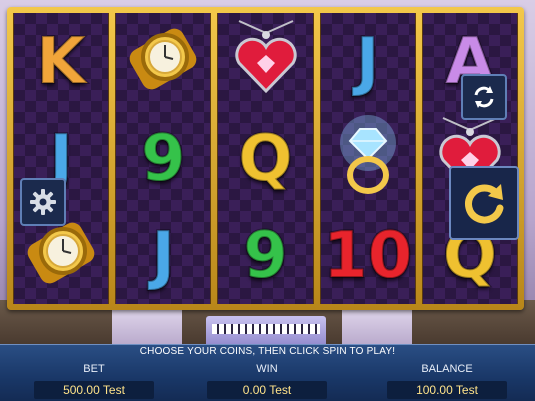 This screenshot has height=401, width=535. I want to click on reel-2: 9J, so click(163, 158).